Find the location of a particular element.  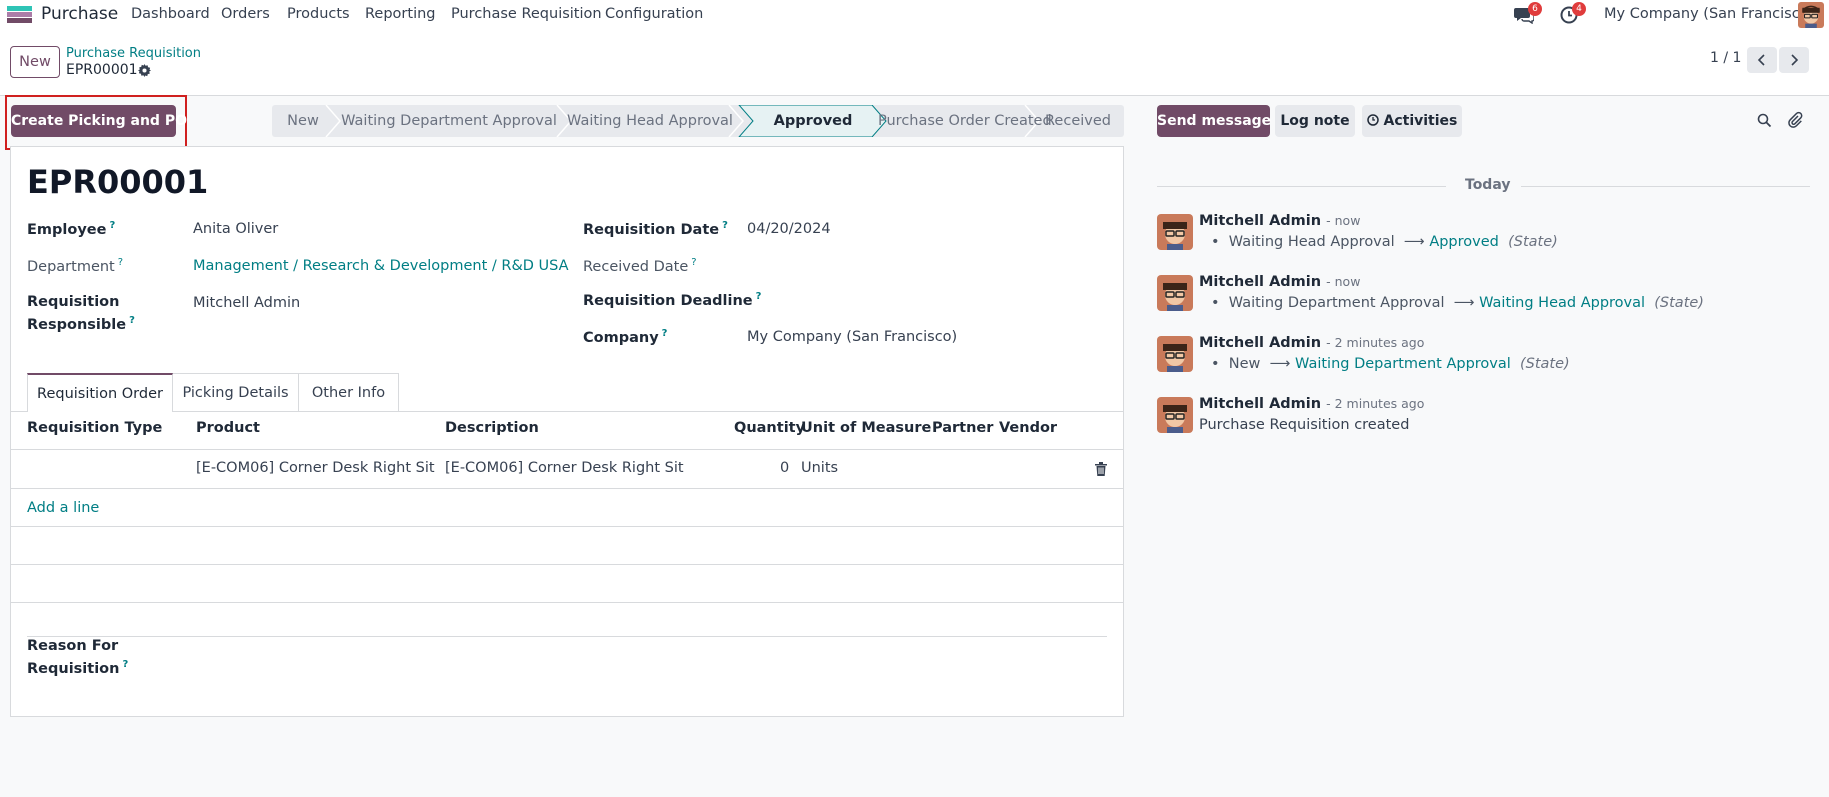

arrow-right-icon: ⟶ is located at coordinates (1280, 364).